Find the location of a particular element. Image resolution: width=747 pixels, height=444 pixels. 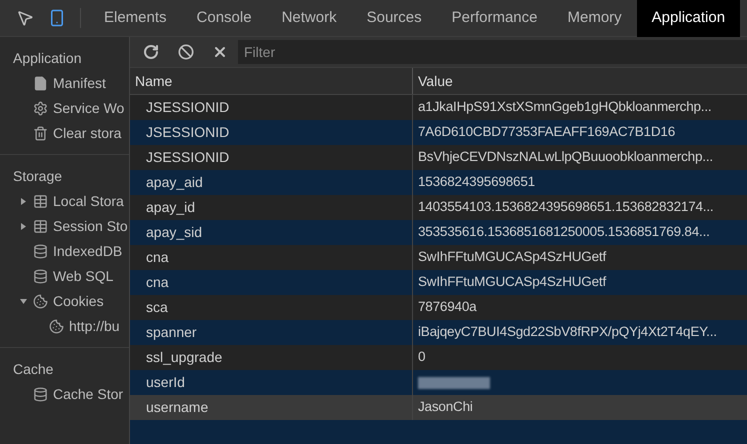

table-row: sca 7876940a is located at coordinates (438, 307).